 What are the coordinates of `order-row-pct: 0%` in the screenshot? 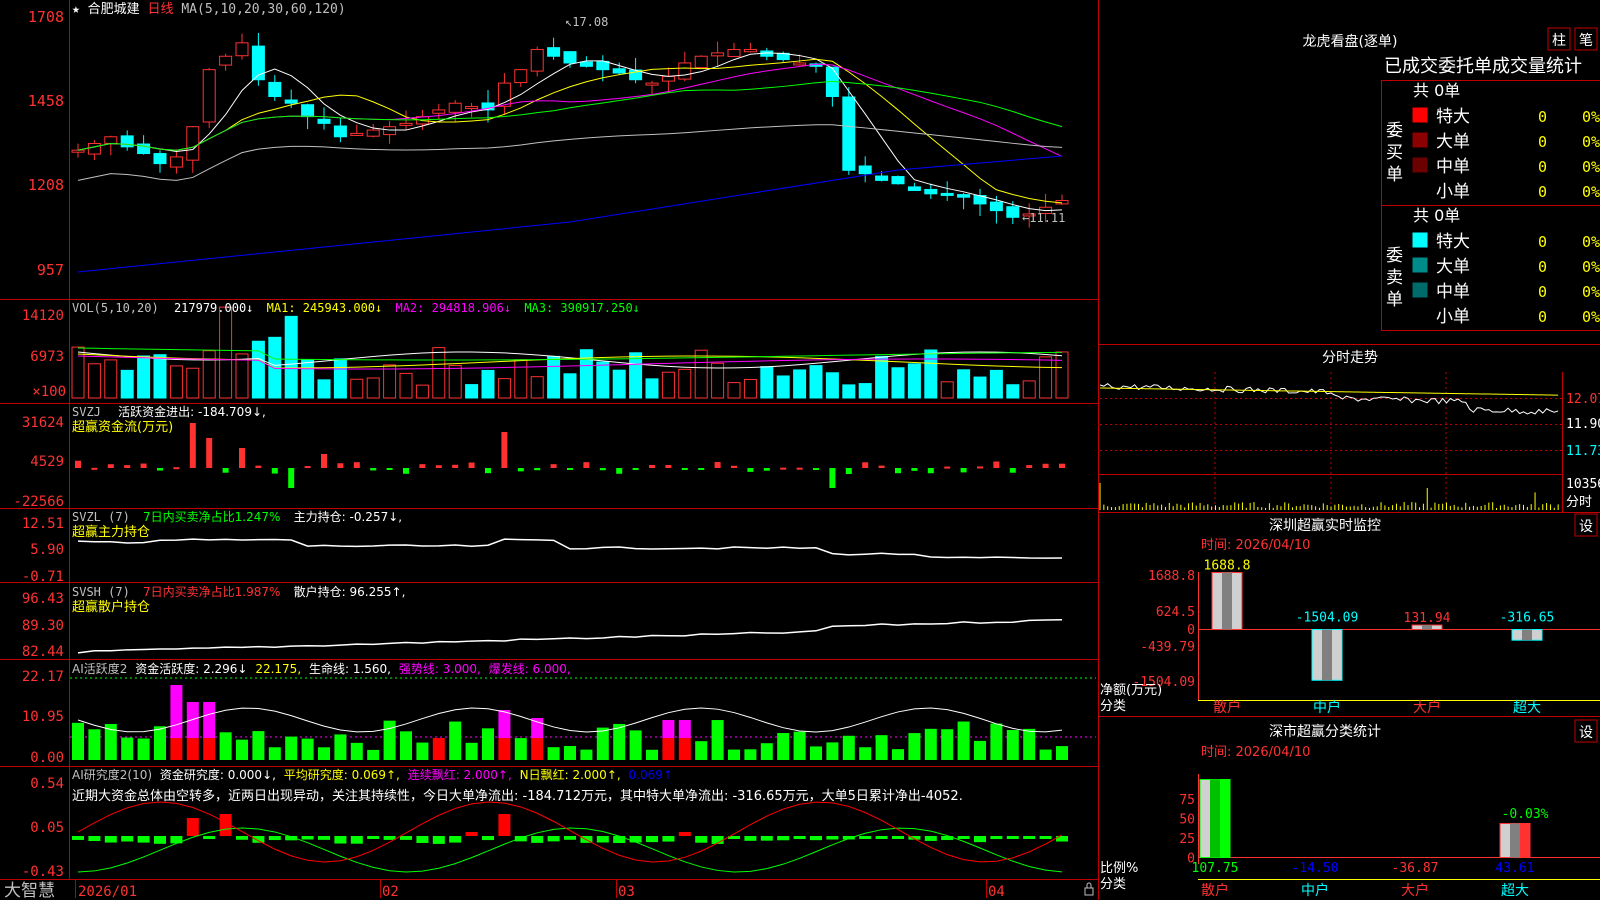 It's located at (1591, 267).